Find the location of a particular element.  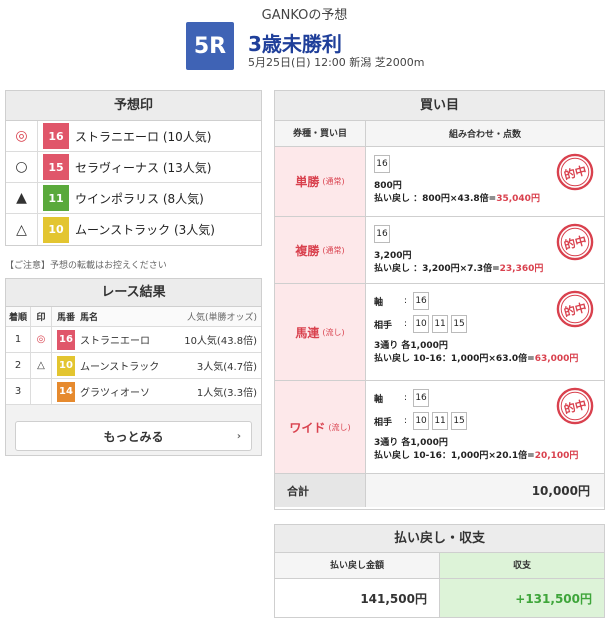

result-table-header: 着順 印 馬番 馬名 人気(単勝オッズ) is located at coordinates (133, 317).